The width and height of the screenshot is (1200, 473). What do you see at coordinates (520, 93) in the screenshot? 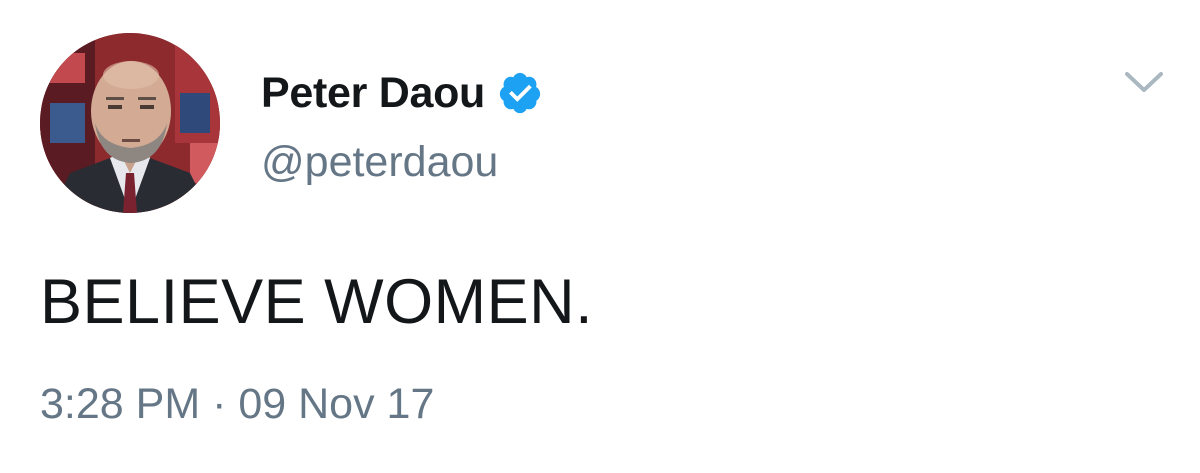
I see `verified-badge-icon` at bounding box center [520, 93].